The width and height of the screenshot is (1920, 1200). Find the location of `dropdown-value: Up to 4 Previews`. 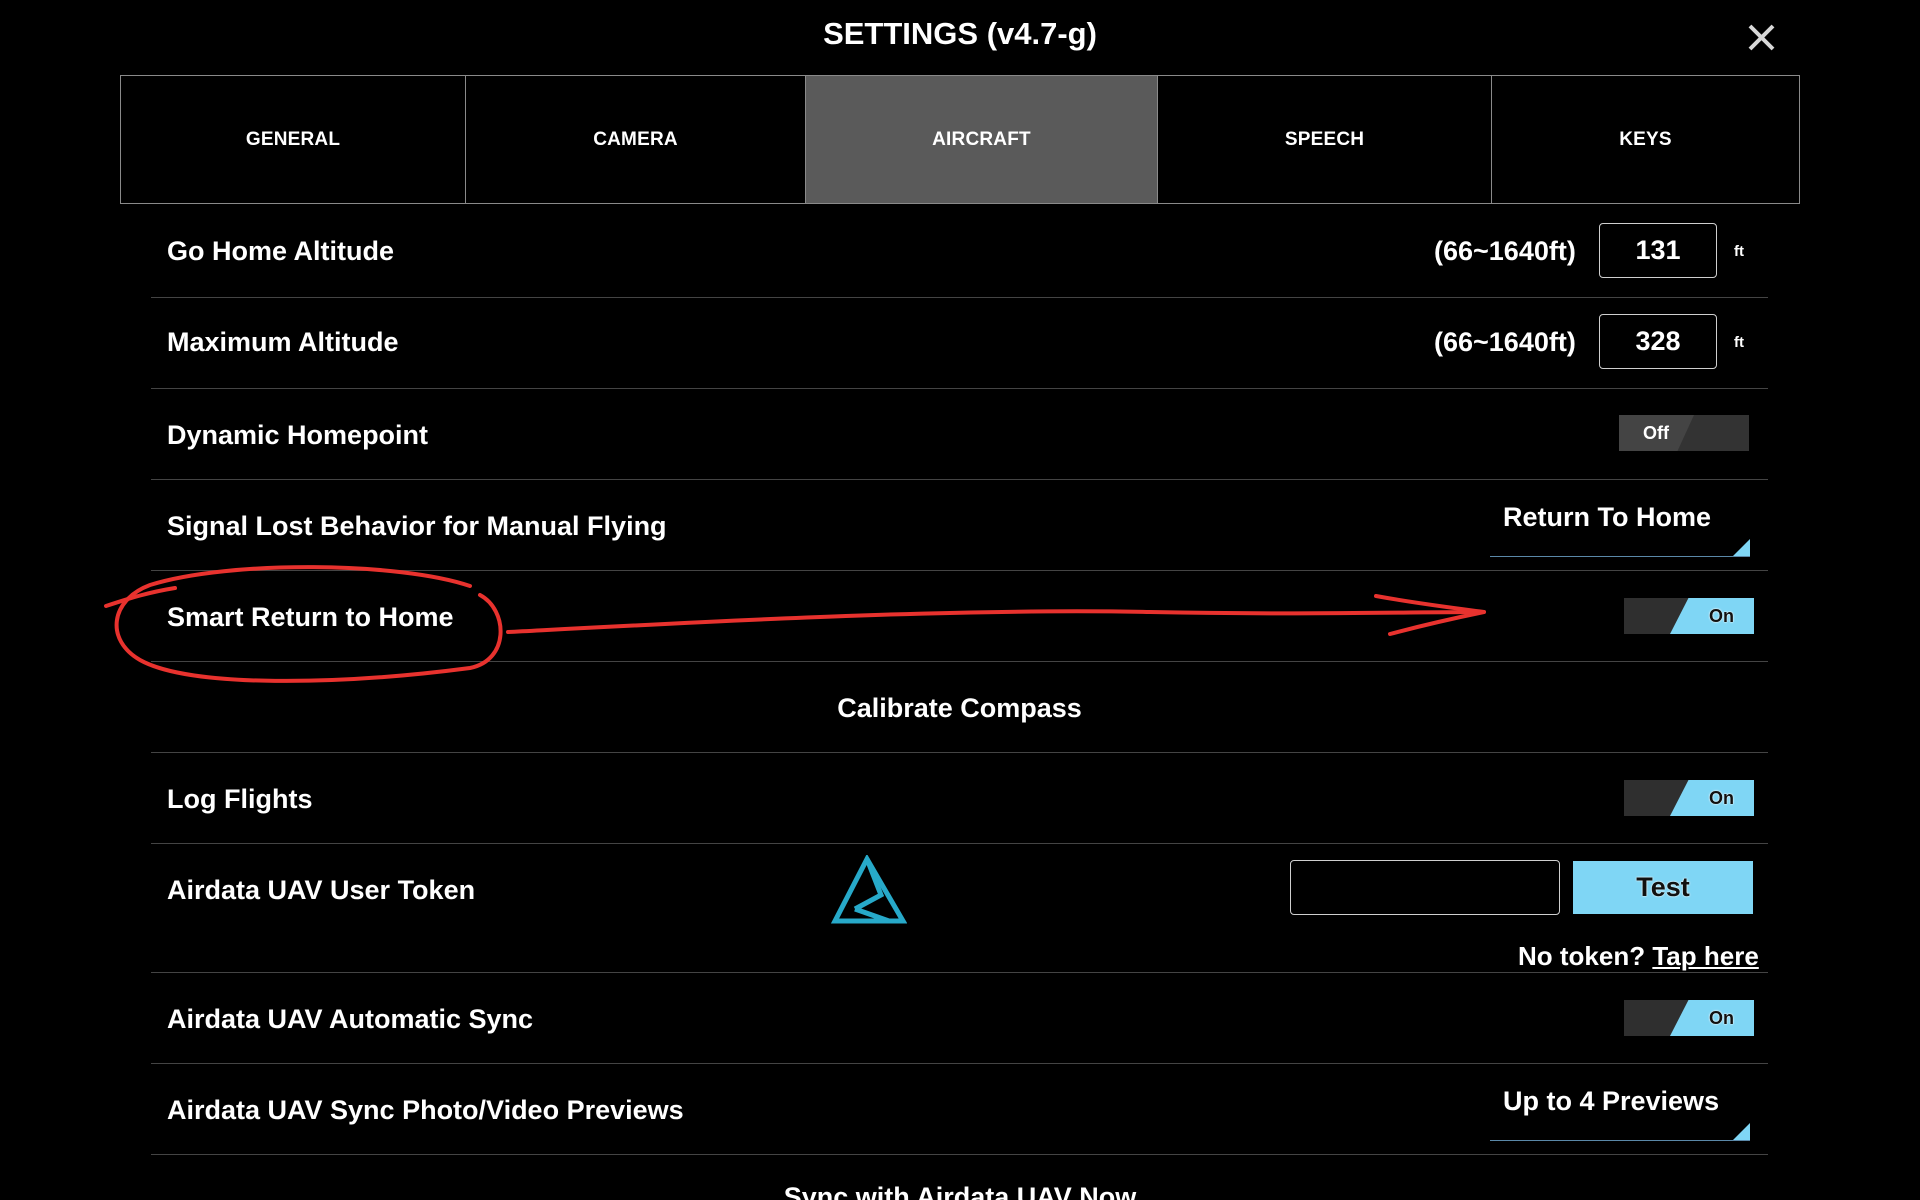

dropdown-value: Up to 4 Previews is located at coordinates (1611, 1101).